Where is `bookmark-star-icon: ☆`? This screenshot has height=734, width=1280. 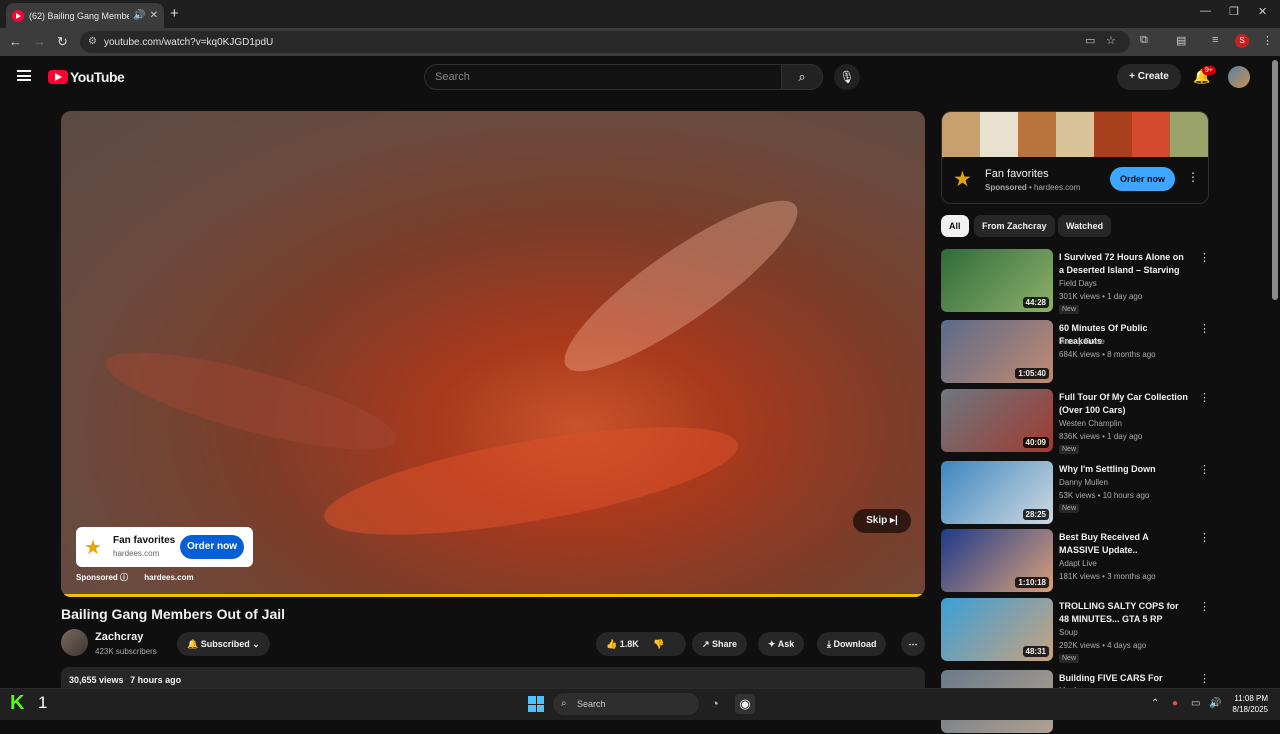
bookmark-star-icon: ☆ is located at coordinates (1111, 40).